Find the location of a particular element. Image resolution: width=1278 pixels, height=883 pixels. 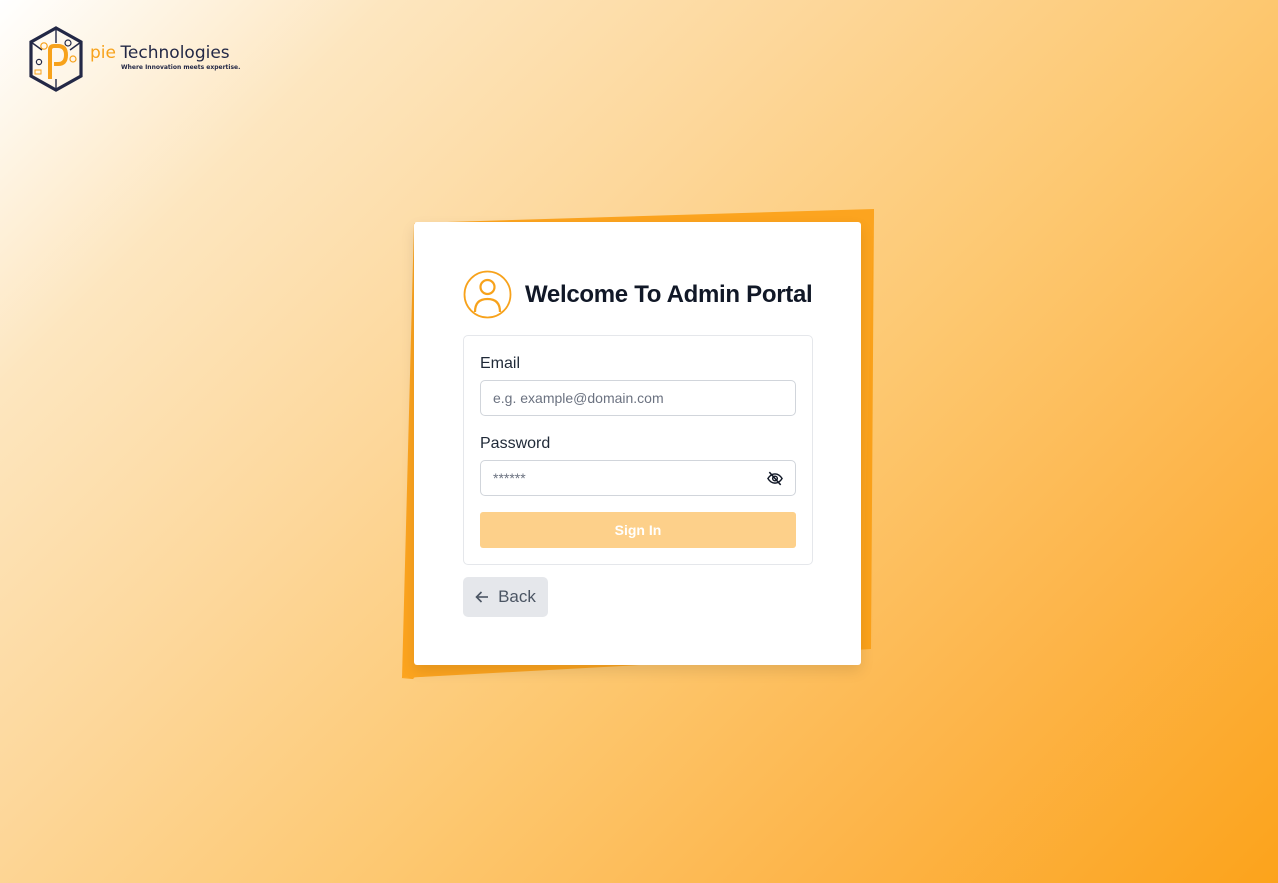

arrow-left-icon is located at coordinates (482, 597).